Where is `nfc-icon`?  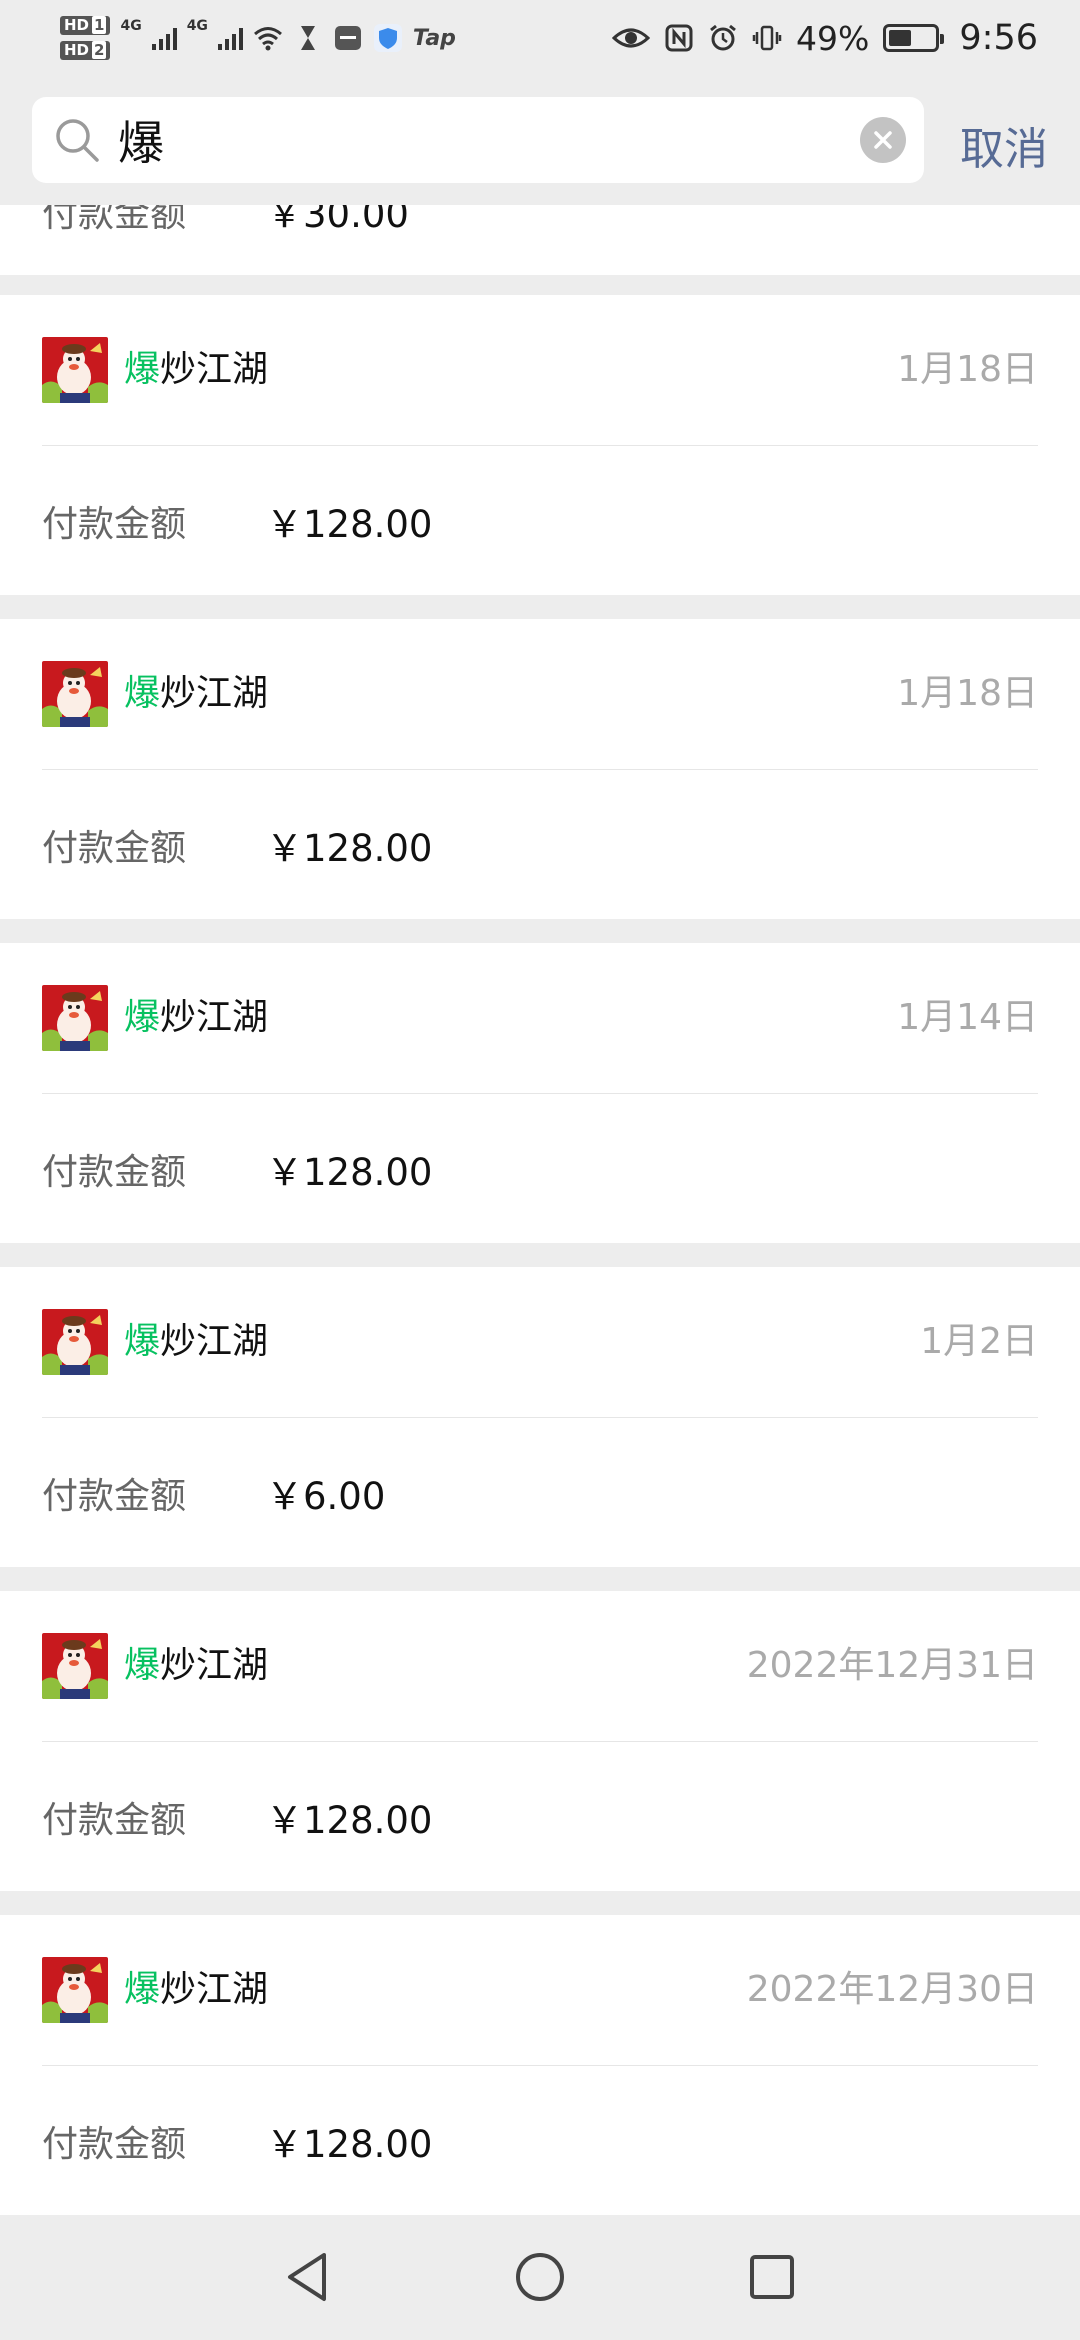 nfc-icon is located at coordinates (679, 38).